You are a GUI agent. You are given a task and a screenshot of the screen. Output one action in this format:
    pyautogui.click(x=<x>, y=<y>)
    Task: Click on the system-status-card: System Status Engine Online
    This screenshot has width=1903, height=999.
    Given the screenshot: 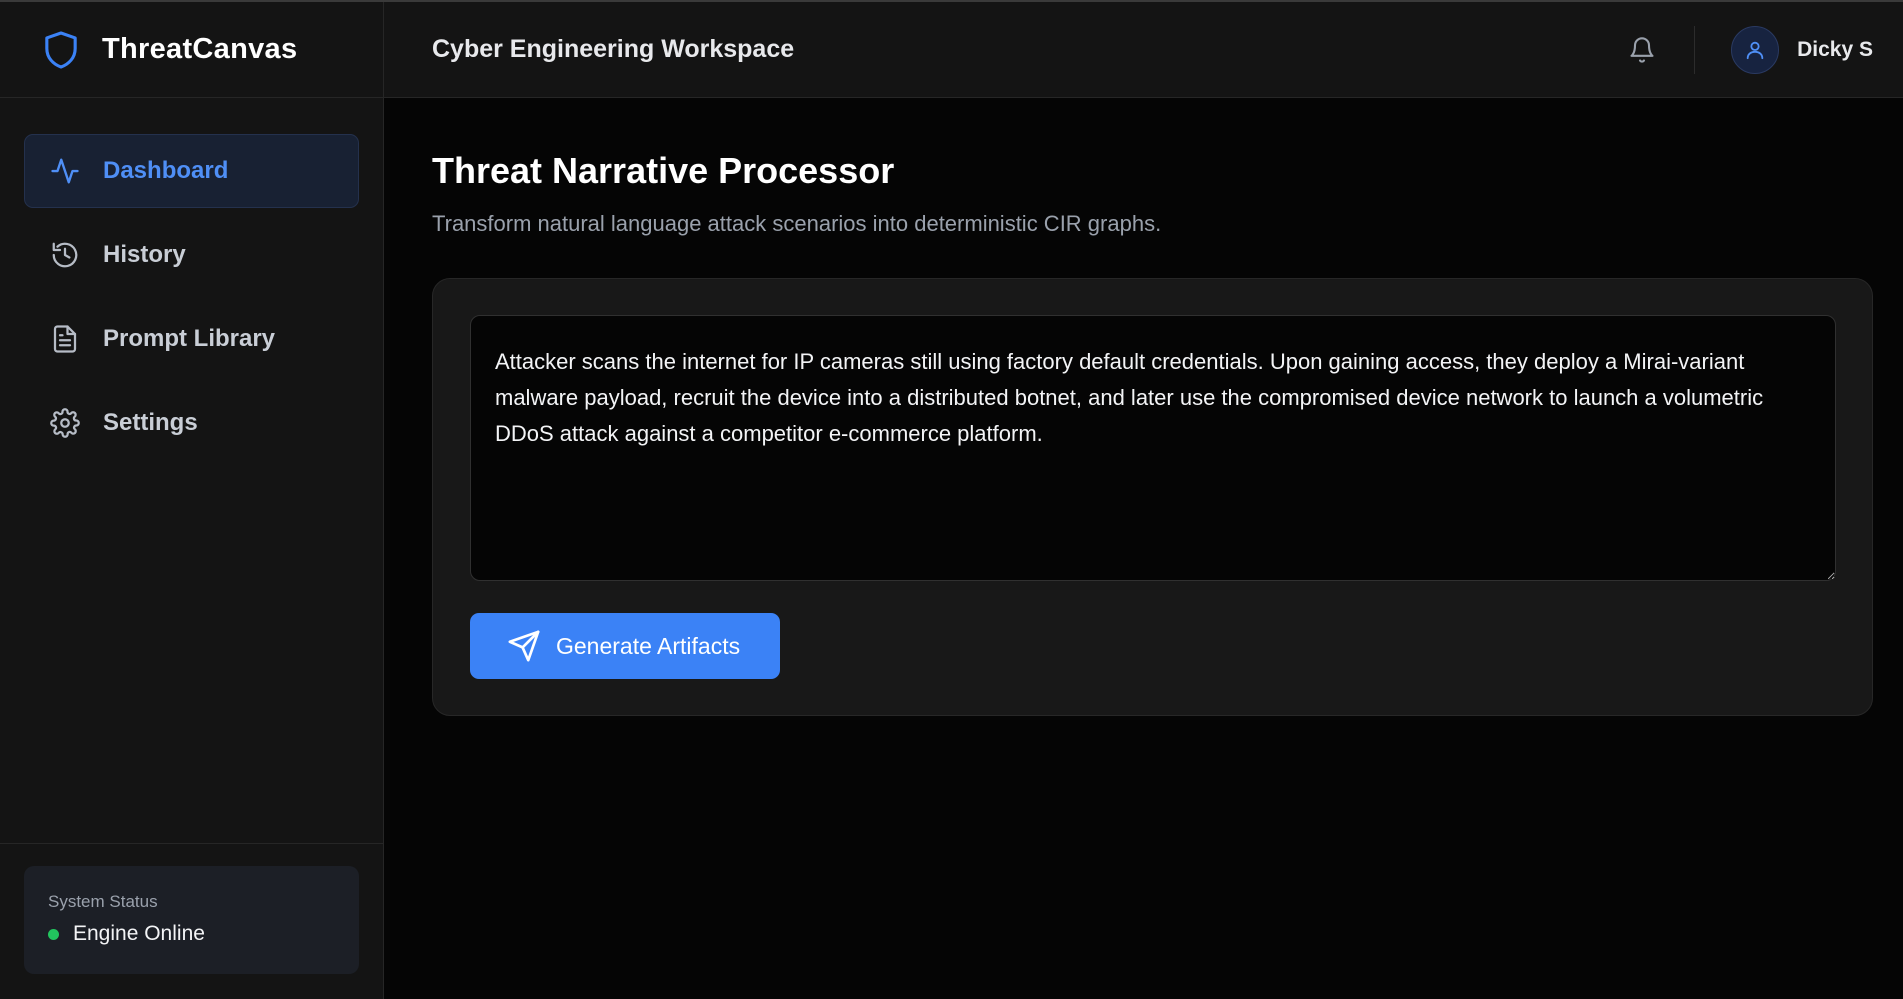 What is the action you would take?
    pyautogui.click(x=191, y=920)
    